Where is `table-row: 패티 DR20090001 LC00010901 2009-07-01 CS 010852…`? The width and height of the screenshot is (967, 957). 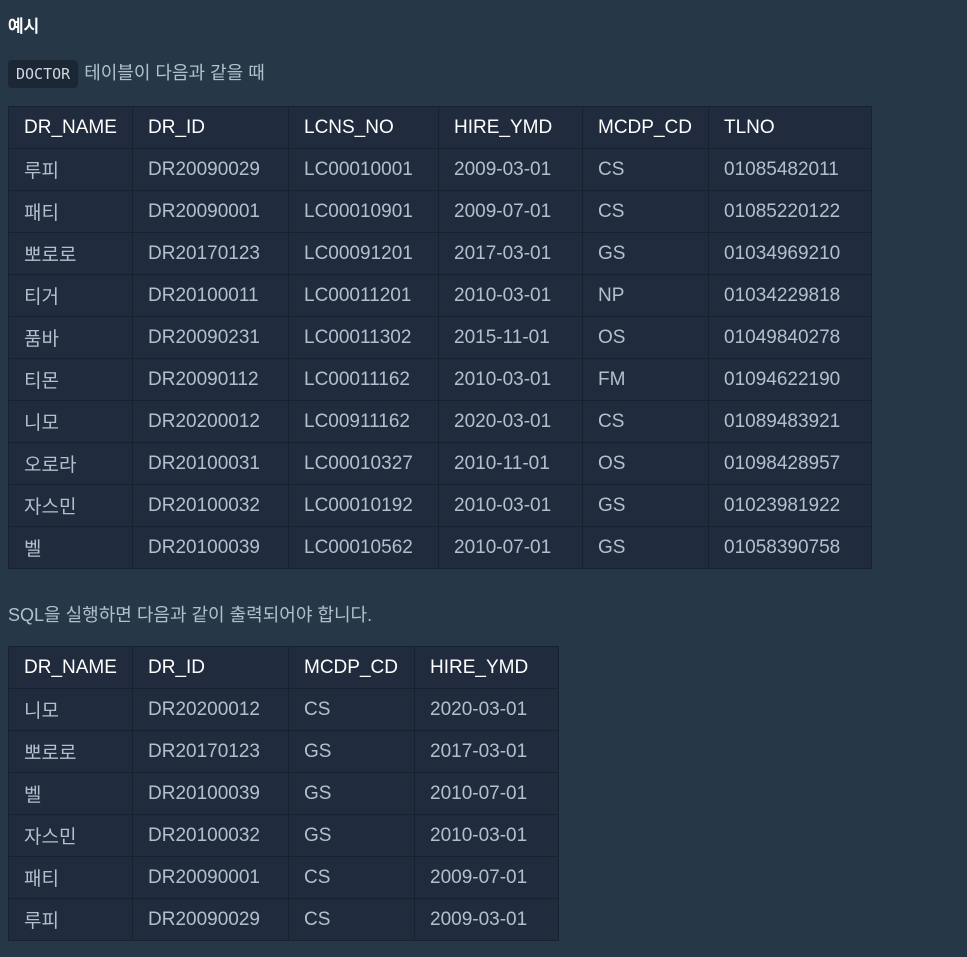
table-row: 패티 DR20090001 LC00010901 2009-07-01 CS 010852… is located at coordinates (440, 211).